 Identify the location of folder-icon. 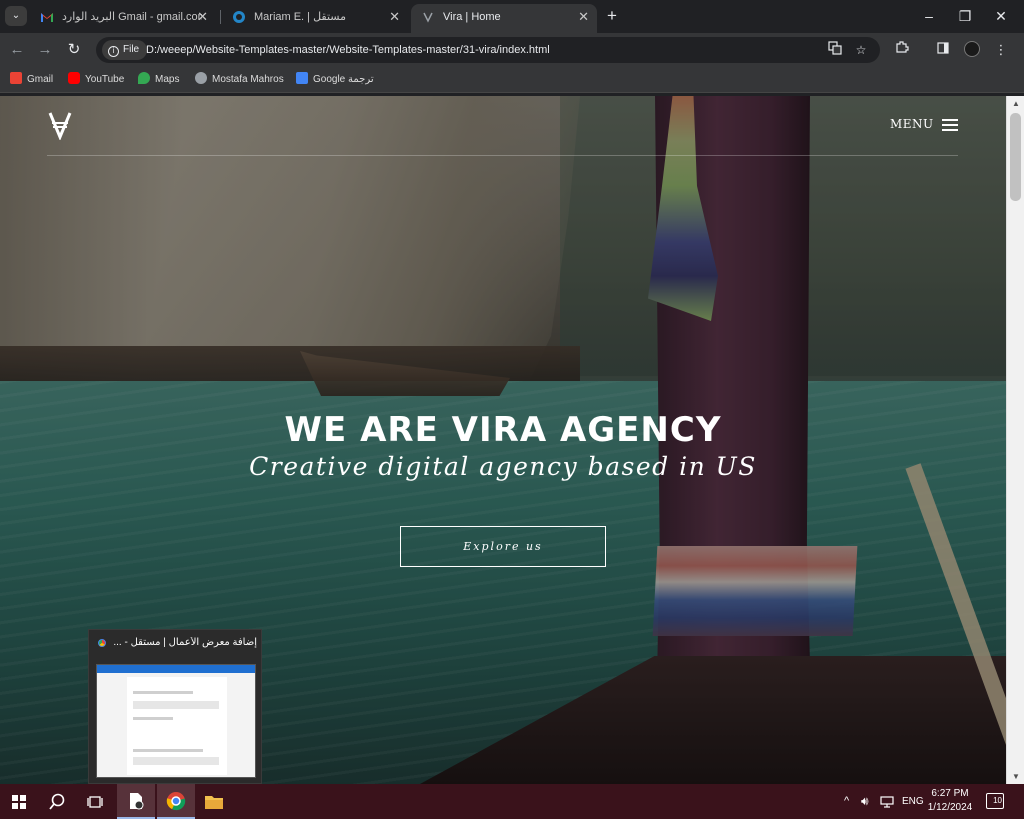
(214, 802).